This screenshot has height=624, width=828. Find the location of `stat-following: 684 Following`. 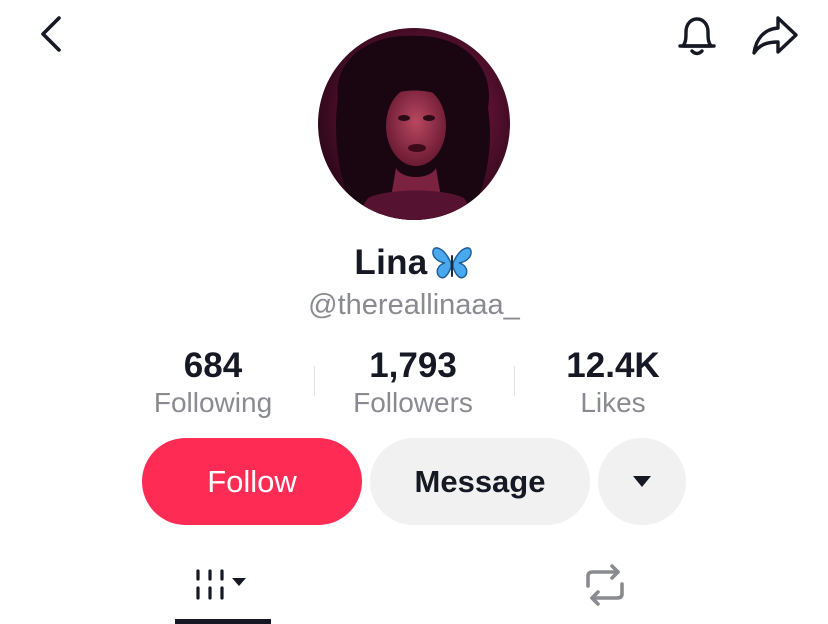

stat-following: 684 Following is located at coordinates (213, 383).